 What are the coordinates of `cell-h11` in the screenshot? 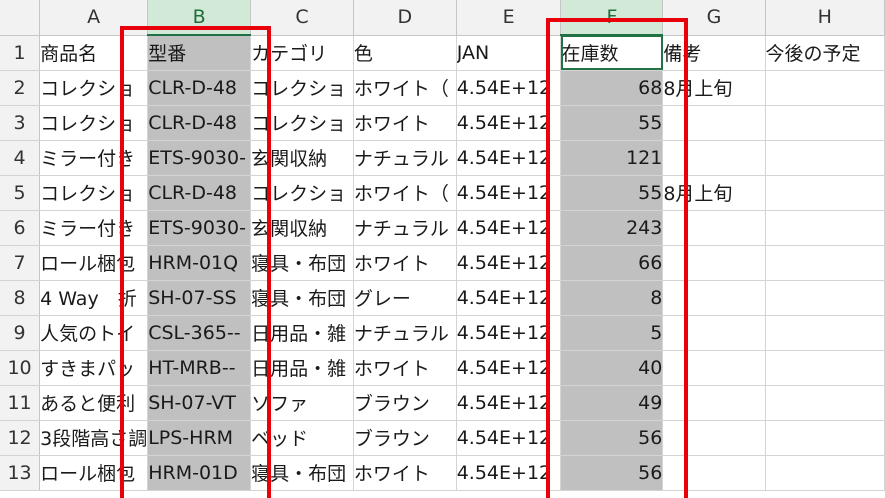 It's located at (825, 403).